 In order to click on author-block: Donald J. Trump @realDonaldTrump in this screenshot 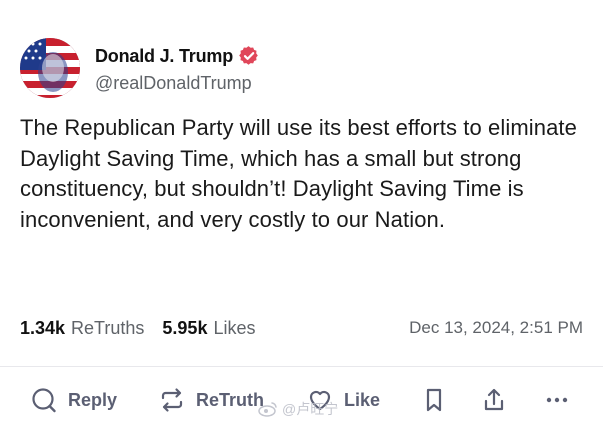, I will do `click(177, 68)`.